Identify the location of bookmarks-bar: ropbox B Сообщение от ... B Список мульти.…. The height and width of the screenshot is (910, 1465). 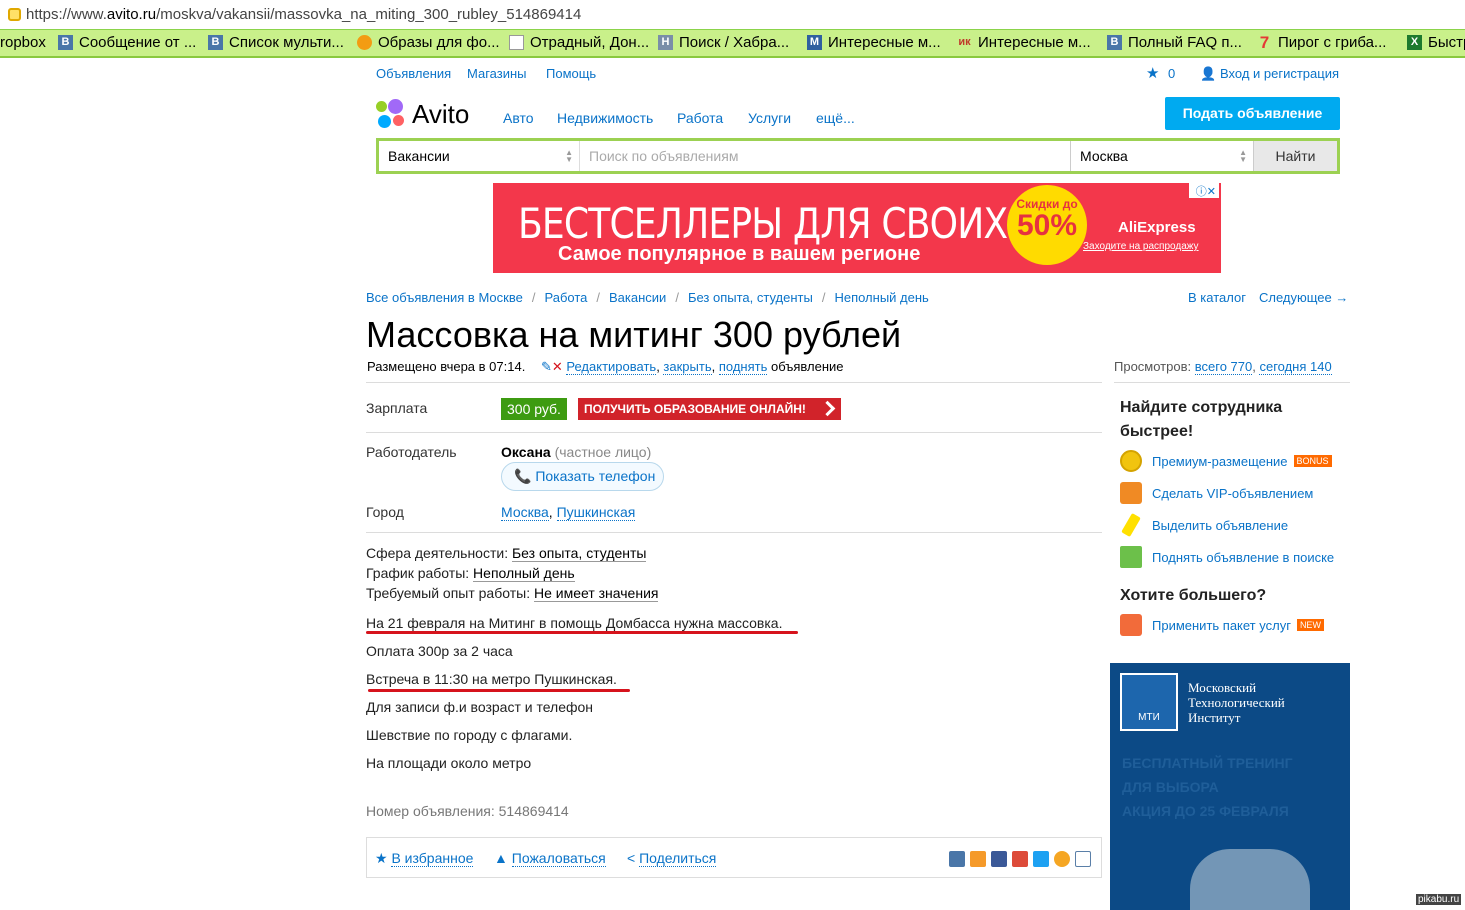
(732, 44).